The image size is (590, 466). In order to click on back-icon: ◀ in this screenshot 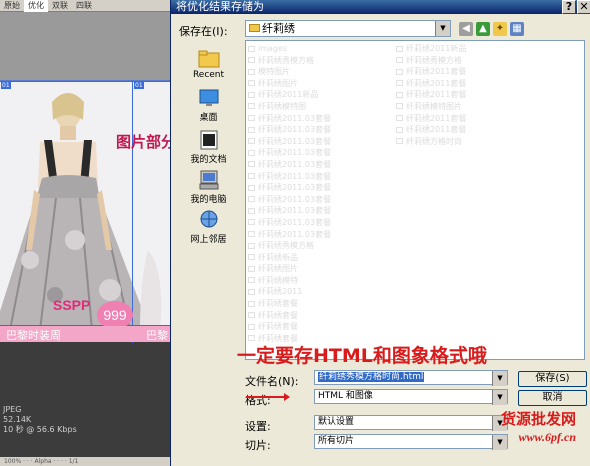, I will do `click(466, 29)`.